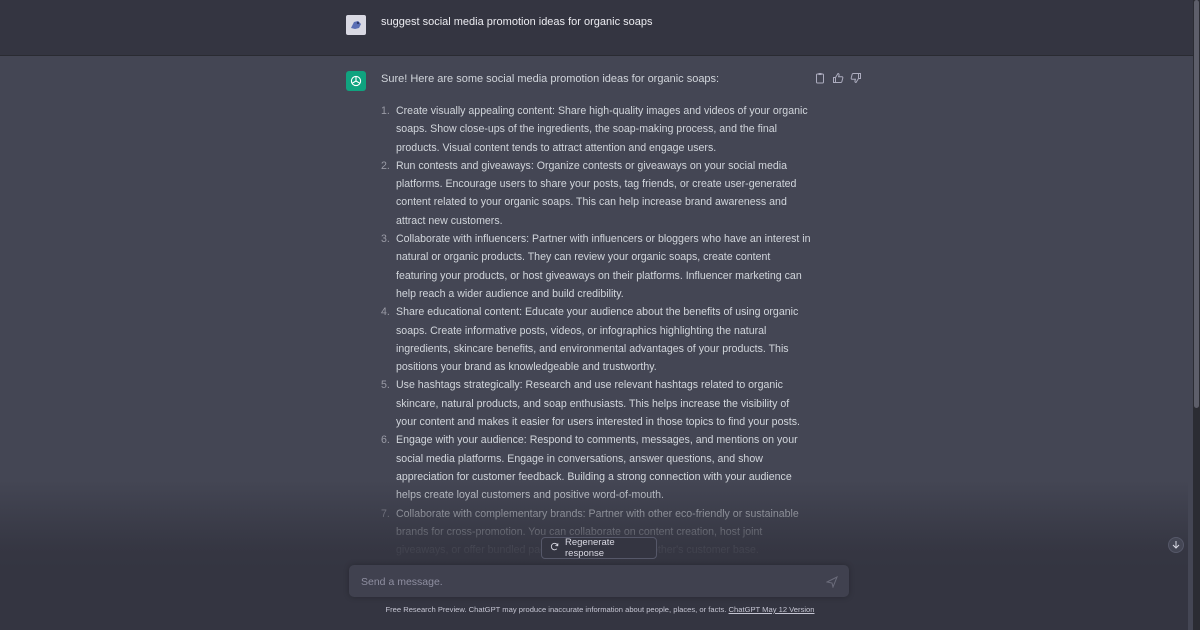 This screenshot has height=630, width=1200. I want to click on version-link: ChatGPT May 12 Version, so click(772, 609).